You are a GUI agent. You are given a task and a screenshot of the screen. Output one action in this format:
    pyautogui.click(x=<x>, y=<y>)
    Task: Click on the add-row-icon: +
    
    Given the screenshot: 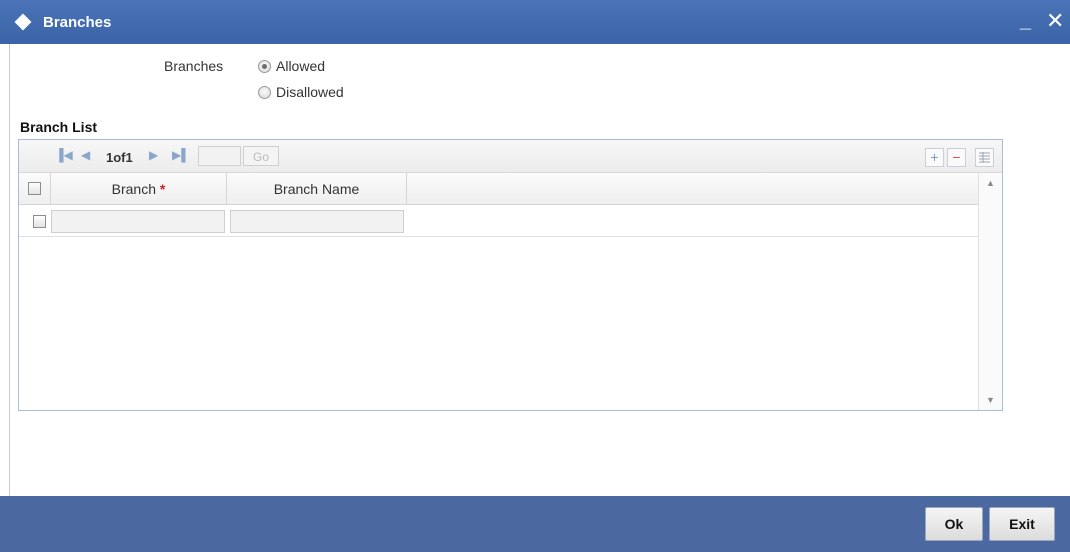 What is the action you would take?
    pyautogui.click(x=934, y=157)
    